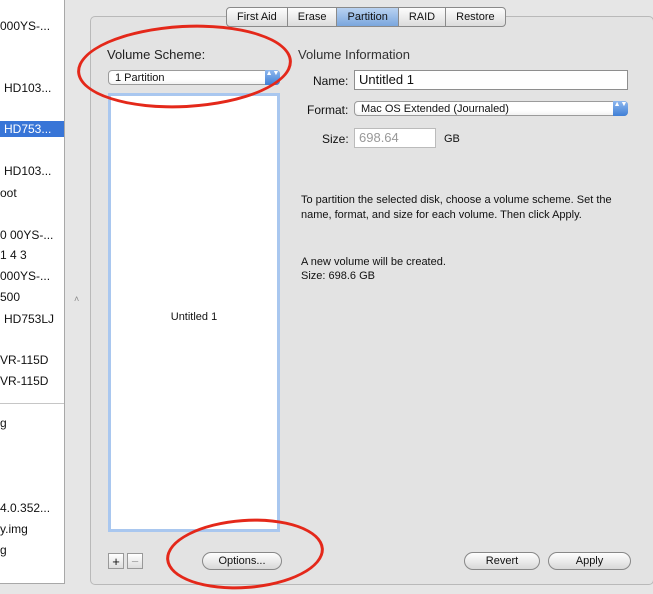  What do you see at coordinates (589, 561) in the screenshot?
I see `apply-button: Apply` at bounding box center [589, 561].